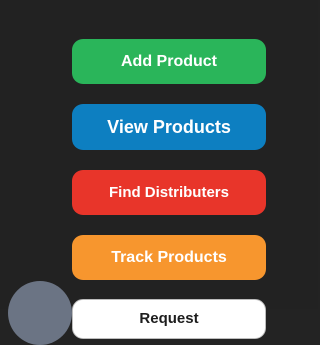  Describe the element at coordinates (40, 313) in the screenshot. I see `avatar` at that location.